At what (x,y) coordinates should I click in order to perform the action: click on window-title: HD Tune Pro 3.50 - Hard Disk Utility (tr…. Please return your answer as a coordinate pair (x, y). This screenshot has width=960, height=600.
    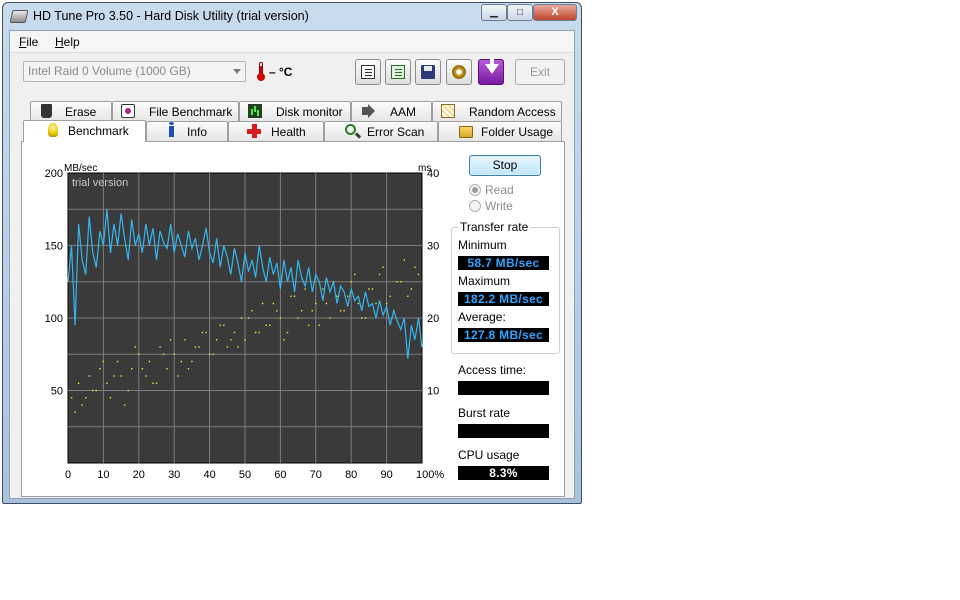
    Looking at the image, I should click on (171, 16).